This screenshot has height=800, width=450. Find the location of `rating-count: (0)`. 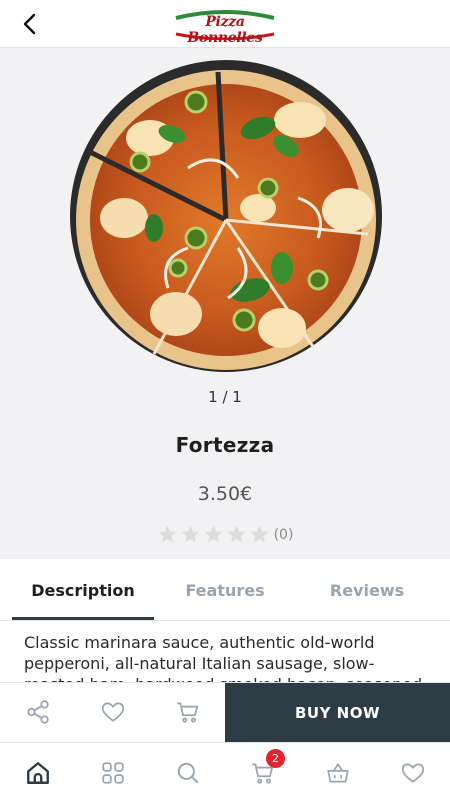

rating-count: (0) is located at coordinates (283, 534).